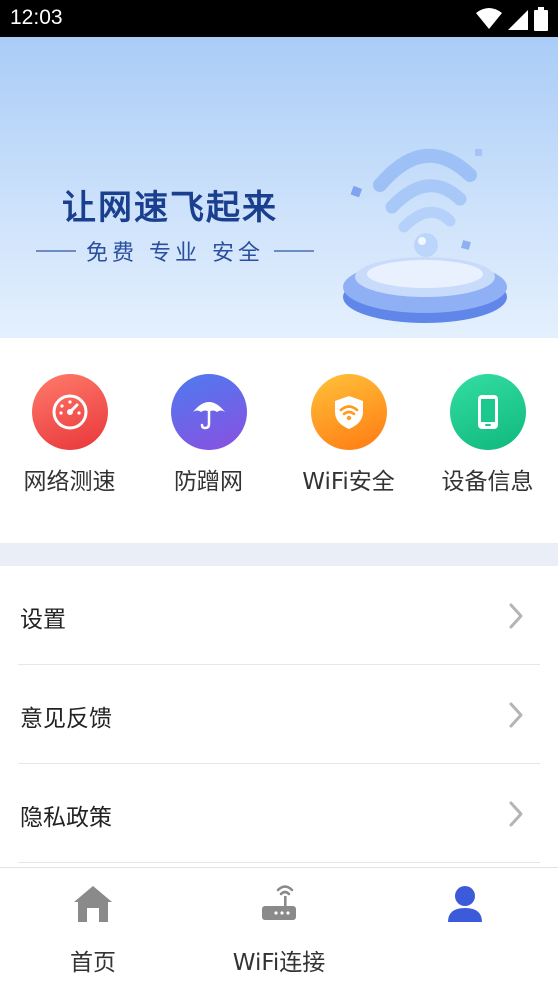 The width and height of the screenshot is (558, 993). I want to click on wifi-shield-icon, so click(348, 412).